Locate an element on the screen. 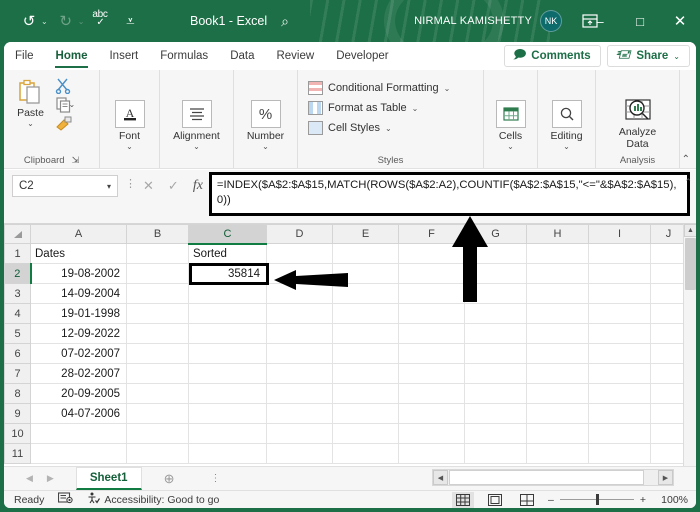 Image resolution: width=700 pixels, height=512 pixels. undo-icon: ↺ is located at coordinates (29, 21).